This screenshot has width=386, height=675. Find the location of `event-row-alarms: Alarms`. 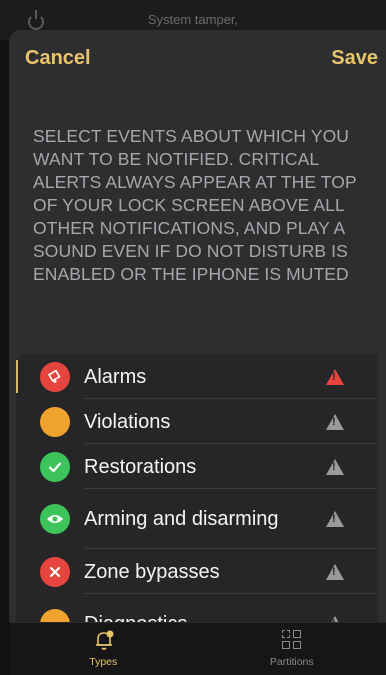

event-row-alarms: Alarms is located at coordinates (196, 376).